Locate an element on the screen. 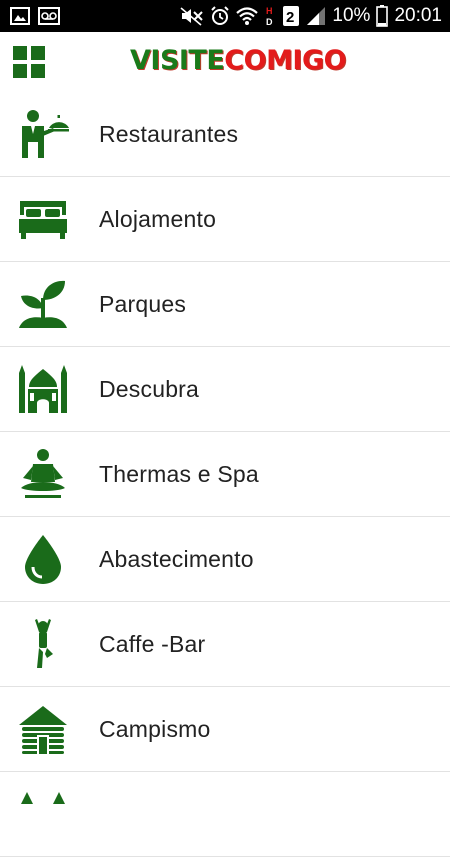 Image resolution: width=450 pixels, height=857 pixels. partial-menu-icon is located at coordinates (43, 814).